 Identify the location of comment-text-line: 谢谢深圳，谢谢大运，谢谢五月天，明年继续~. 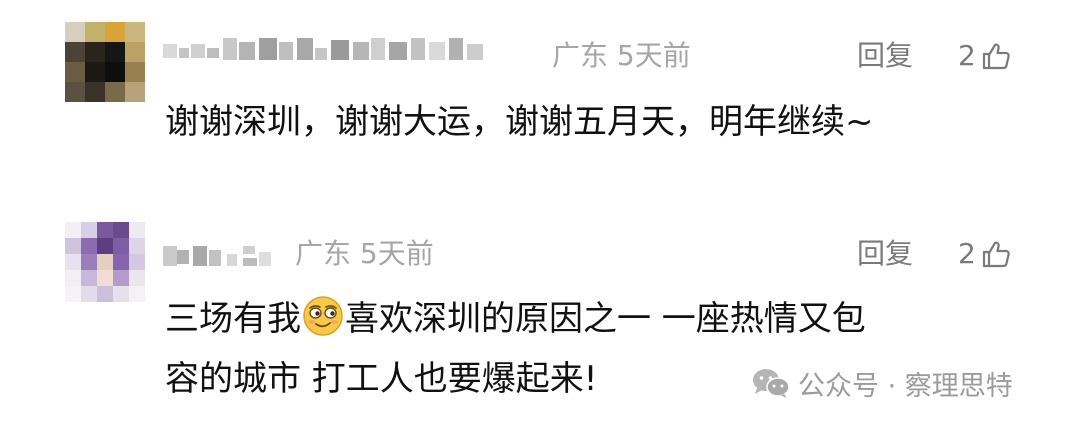
(519, 122).